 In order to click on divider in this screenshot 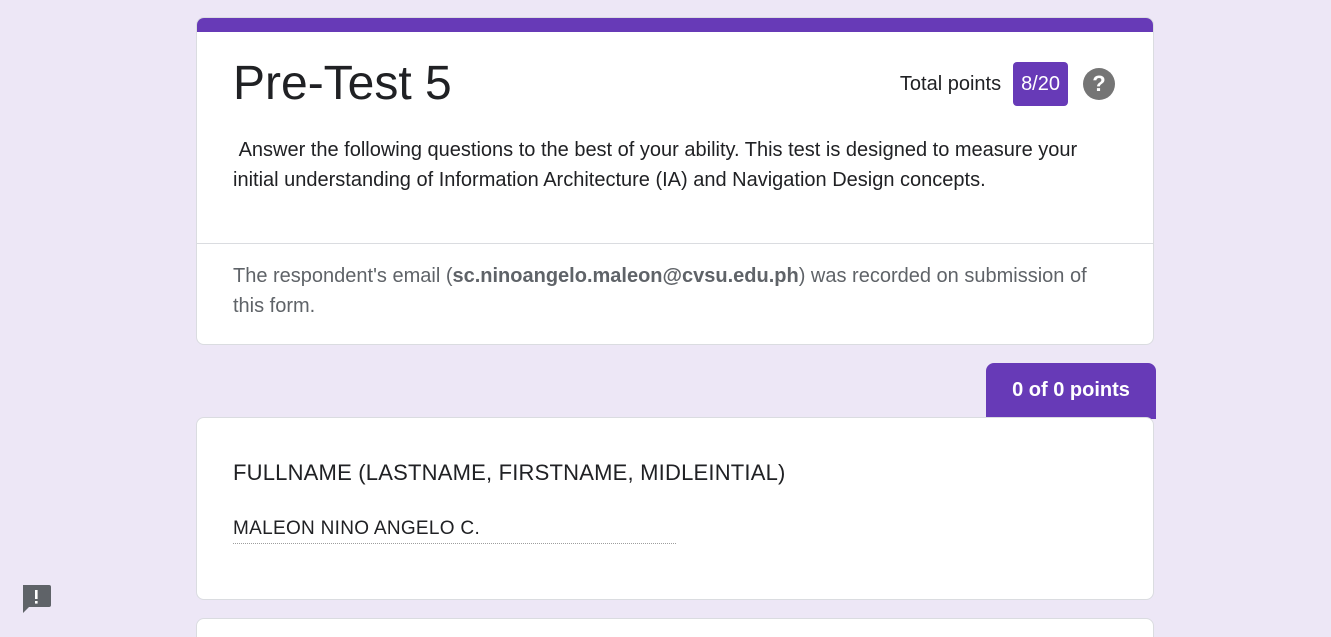, I will do `click(675, 243)`.